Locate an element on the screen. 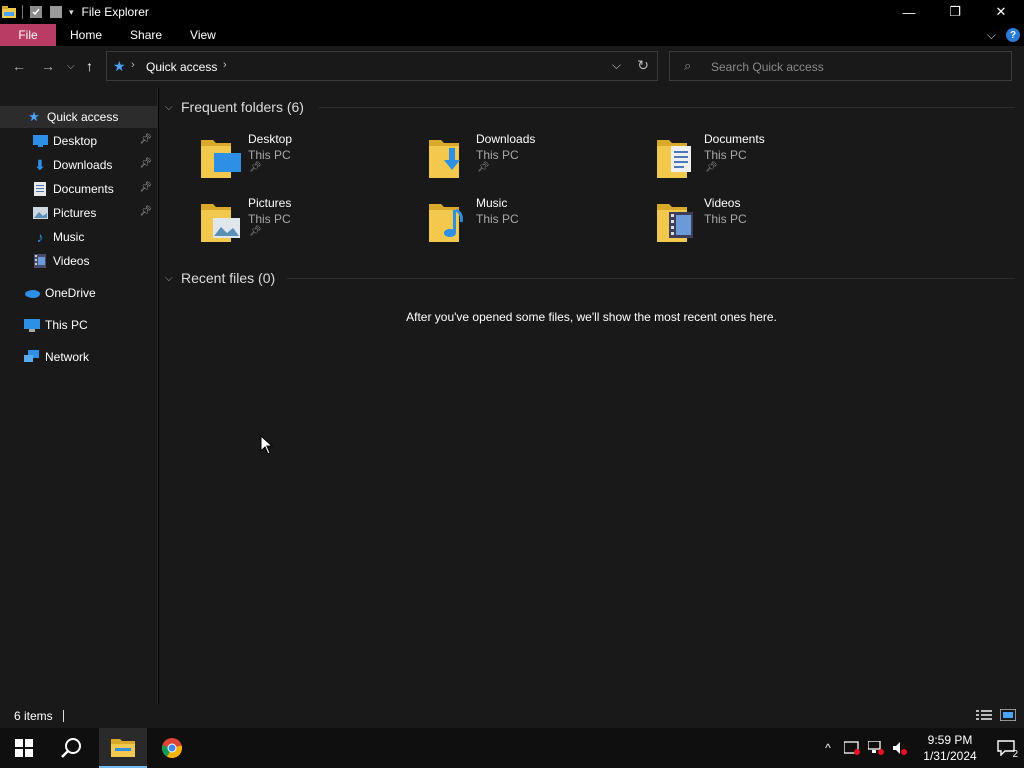 The width and height of the screenshot is (1024, 768). properties-icon is located at coordinates (36, 12).